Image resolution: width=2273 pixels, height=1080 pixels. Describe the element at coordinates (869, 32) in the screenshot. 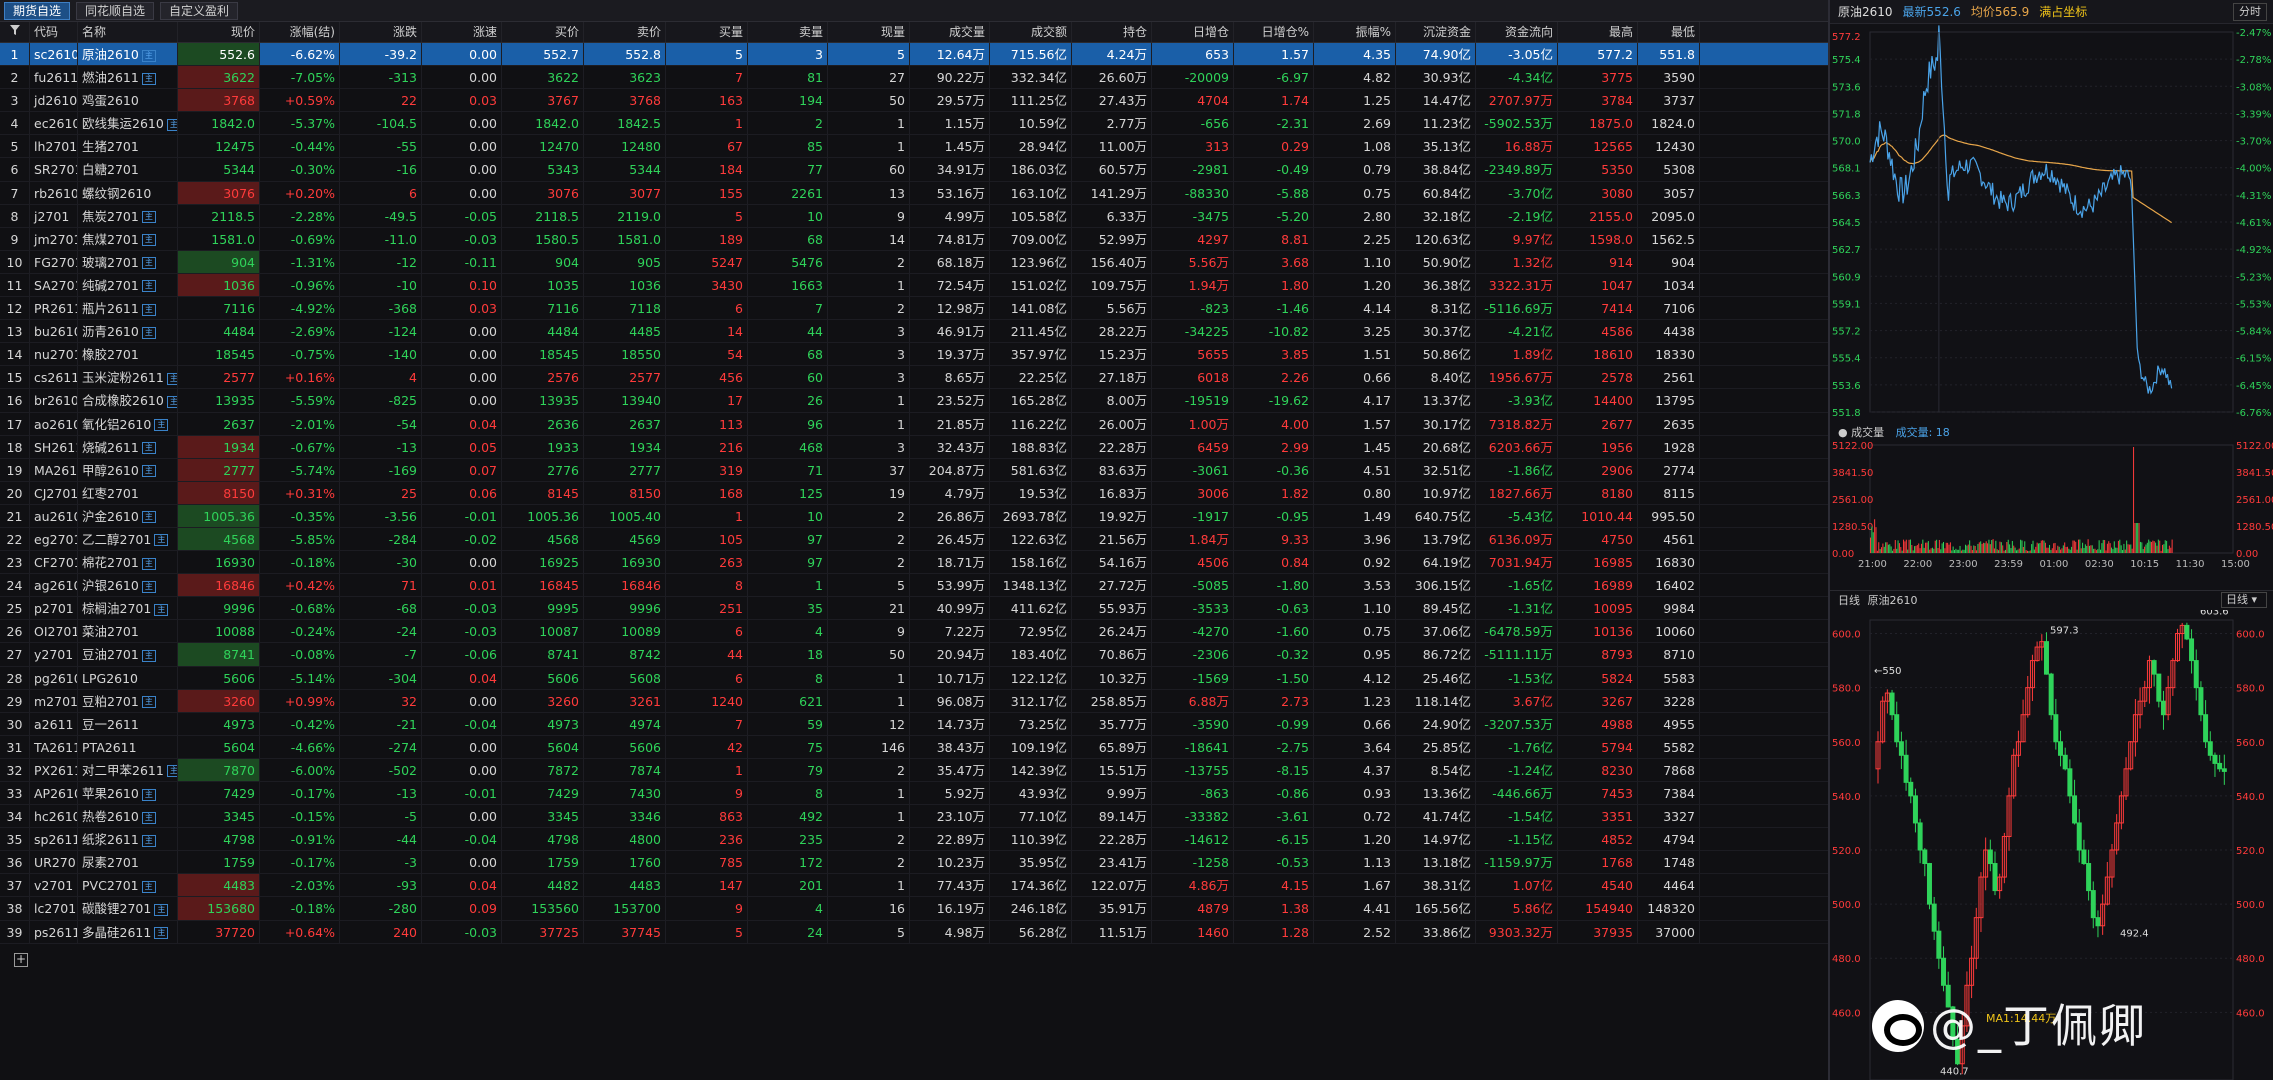

I see `column-header-10: 现量` at that location.